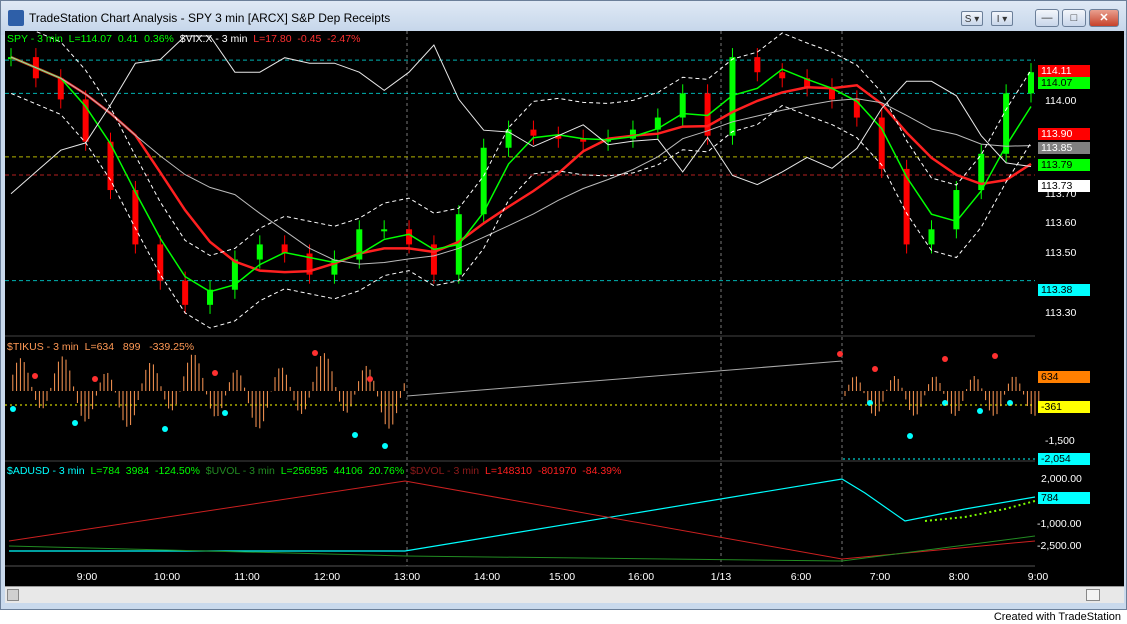  What do you see at coordinates (1047, 18) in the screenshot?
I see `minimize-button: —` at bounding box center [1047, 18].